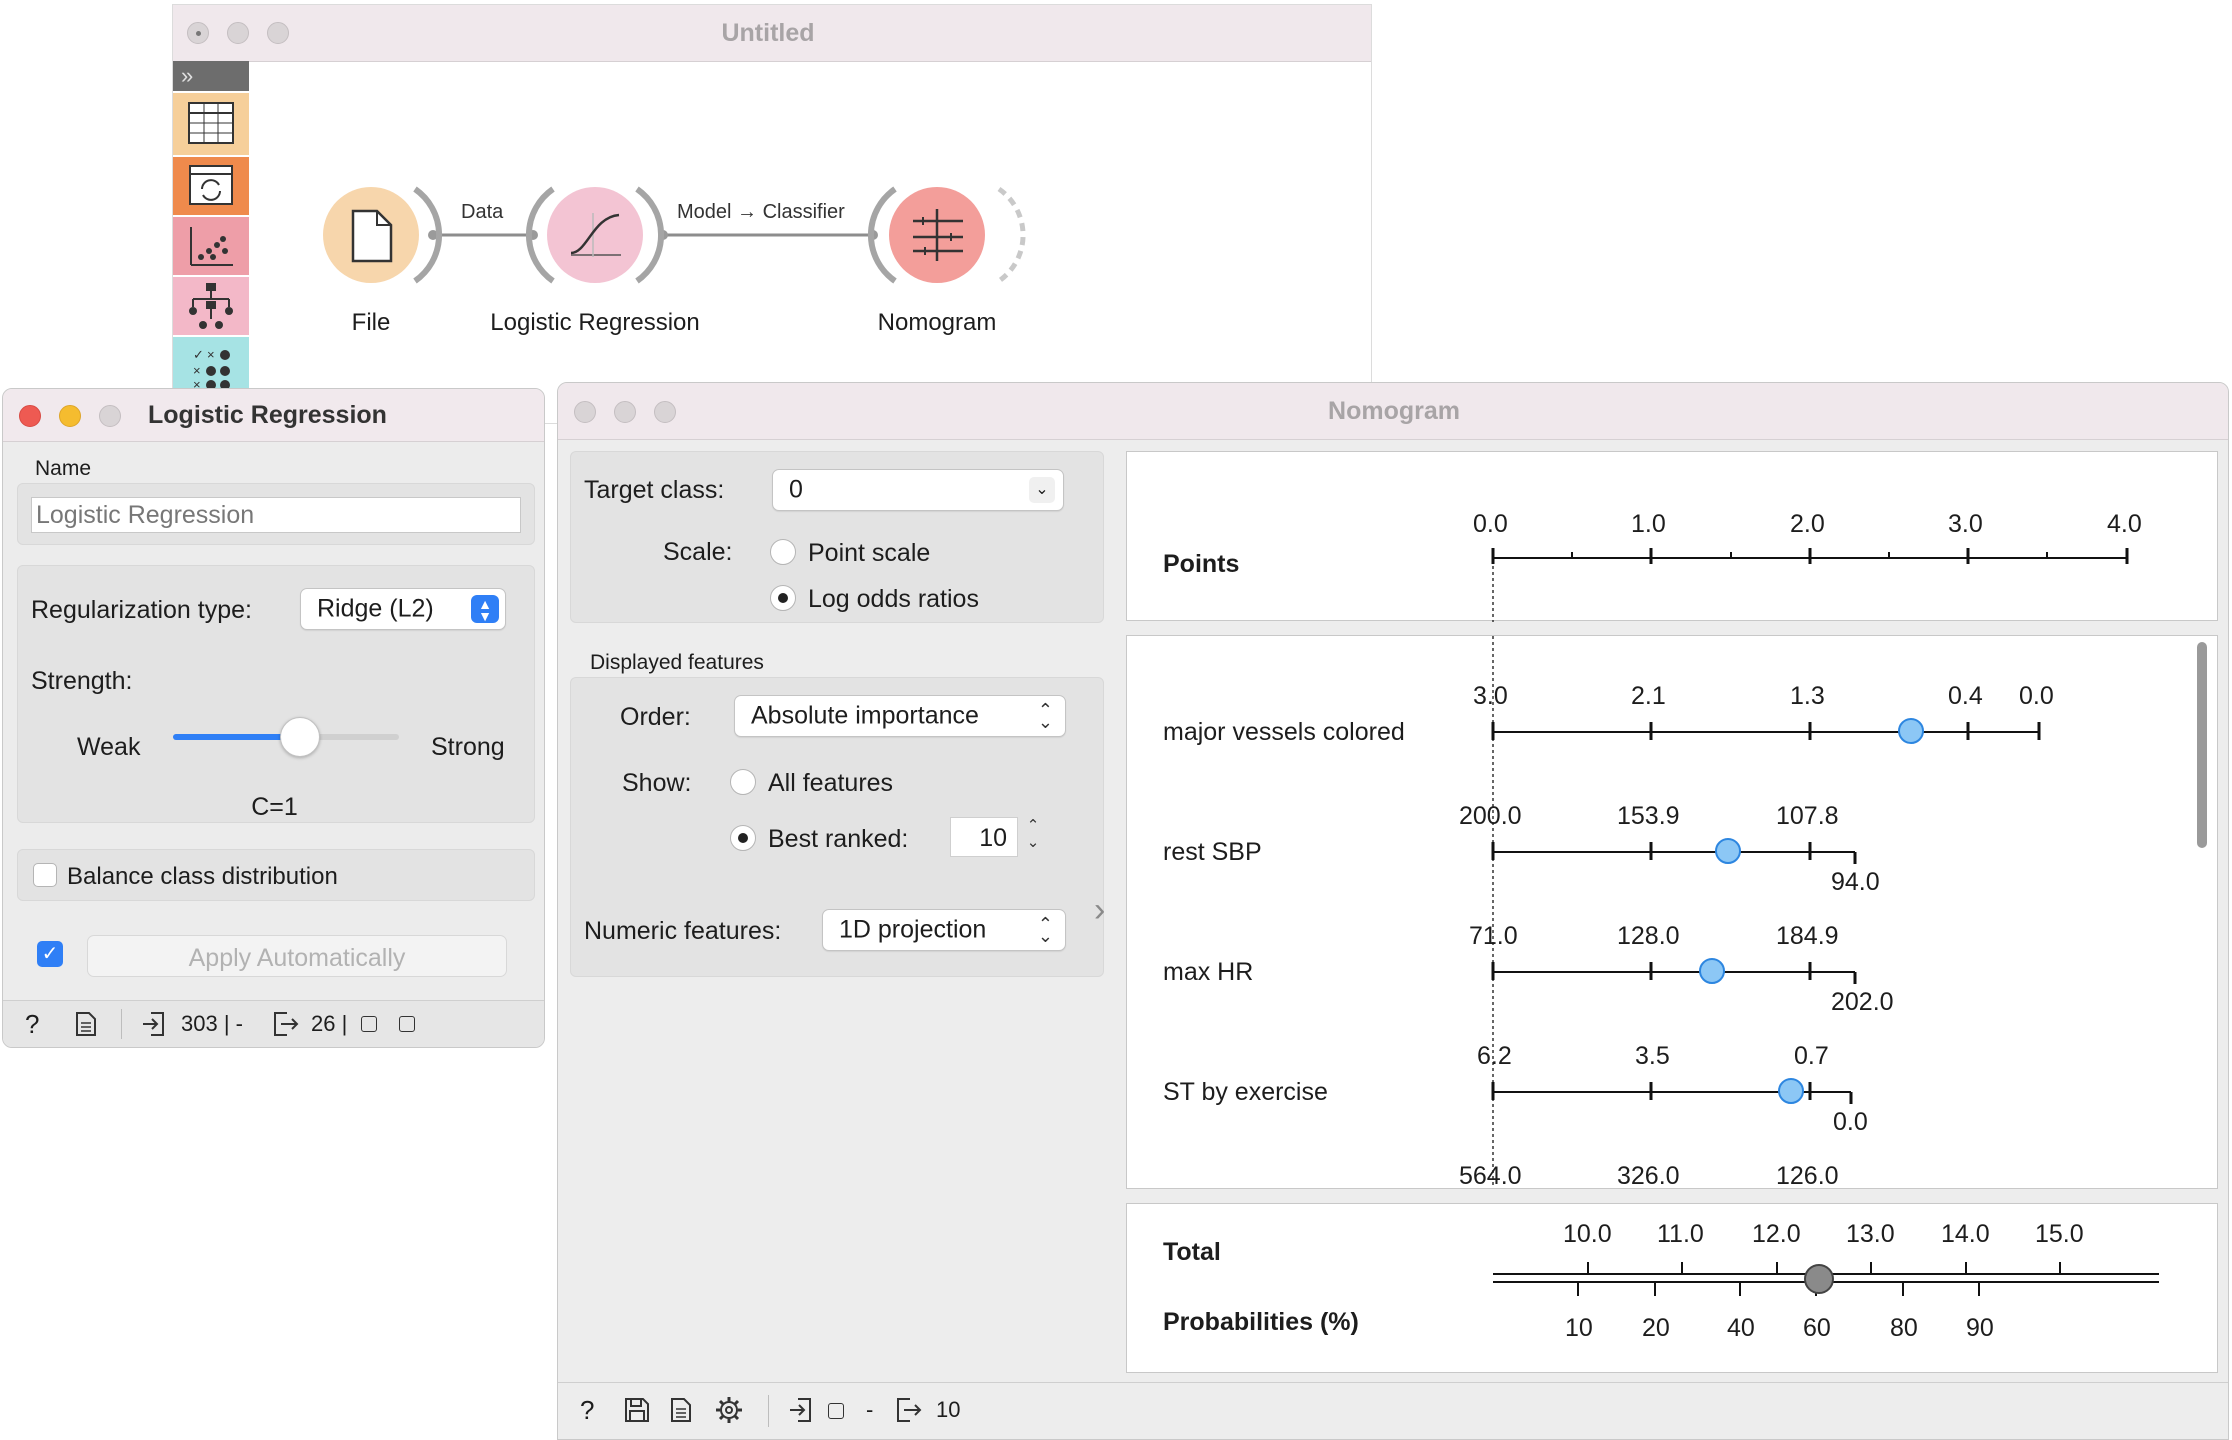 The image size is (2232, 1440). What do you see at coordinates (1965, 1234) in the screenshot?
I see `total-tick-label: 14.0` at bounding box center [1965, 1234].